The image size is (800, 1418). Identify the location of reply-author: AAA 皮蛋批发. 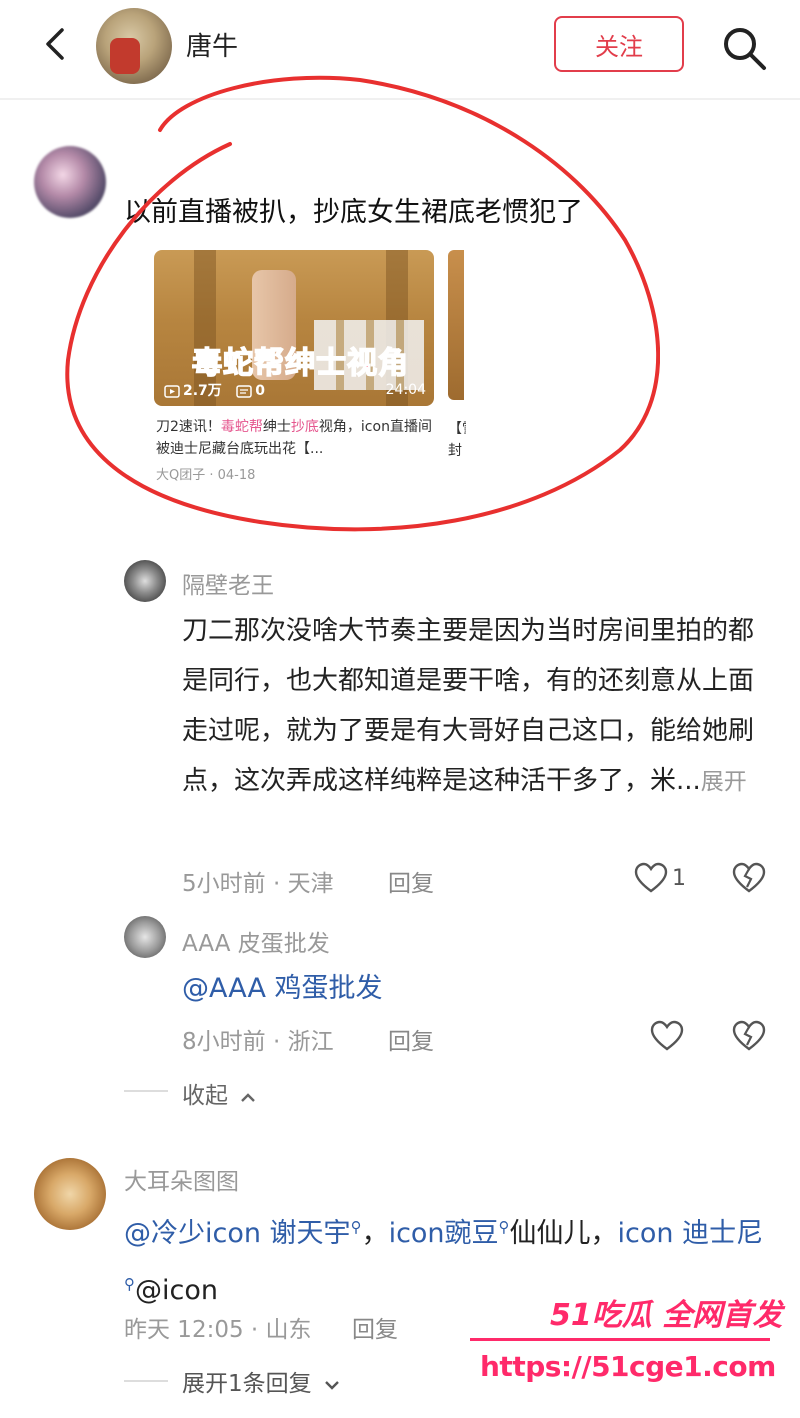
(256, 941).